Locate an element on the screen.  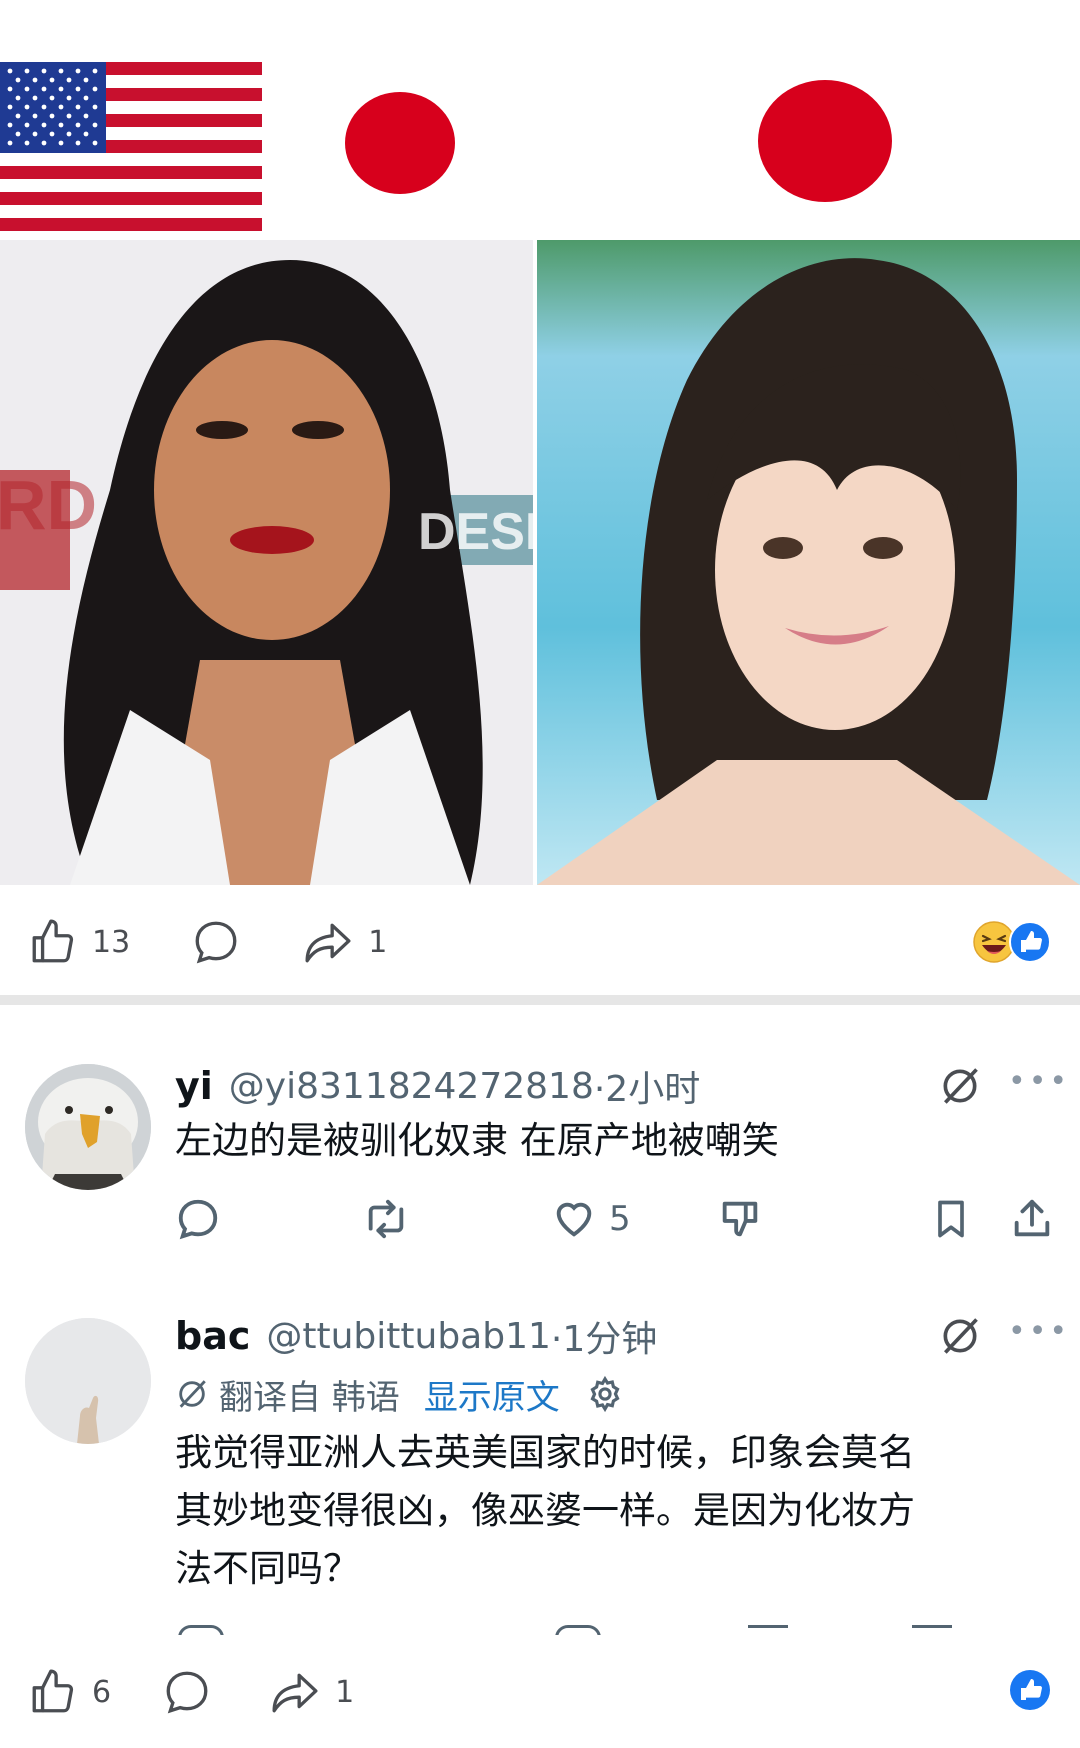
comment-timestamp: ·1分钟 is located at coordinates (604, 1339).